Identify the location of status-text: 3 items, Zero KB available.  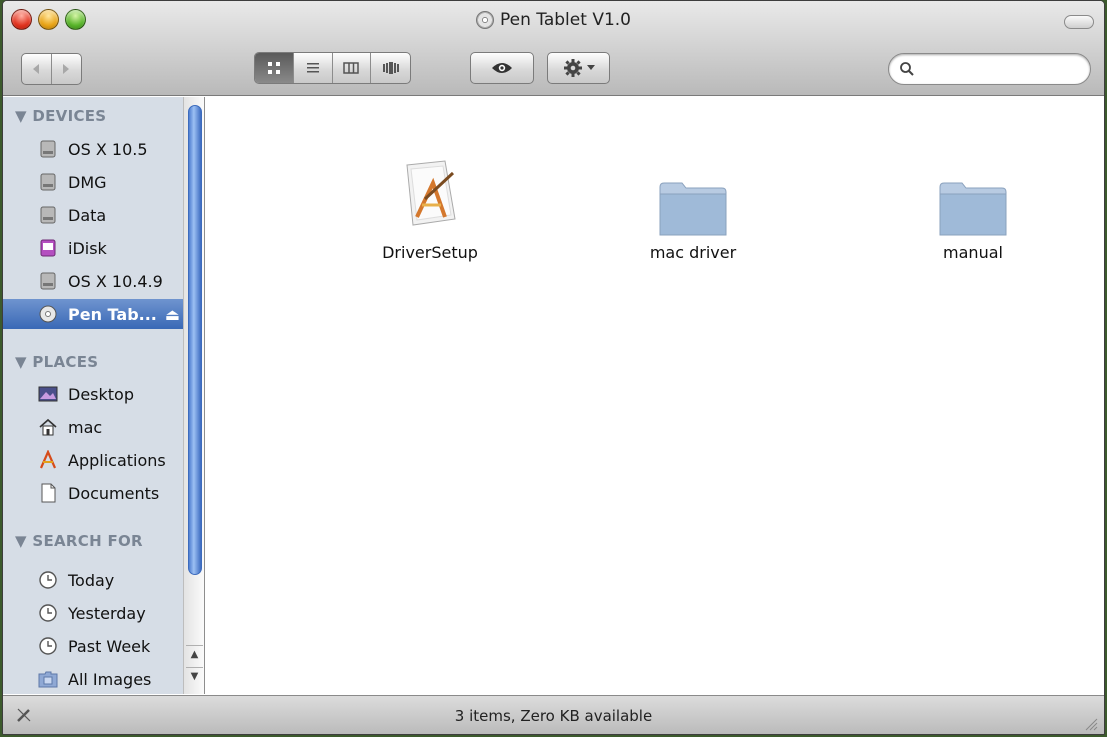
(553, 716).